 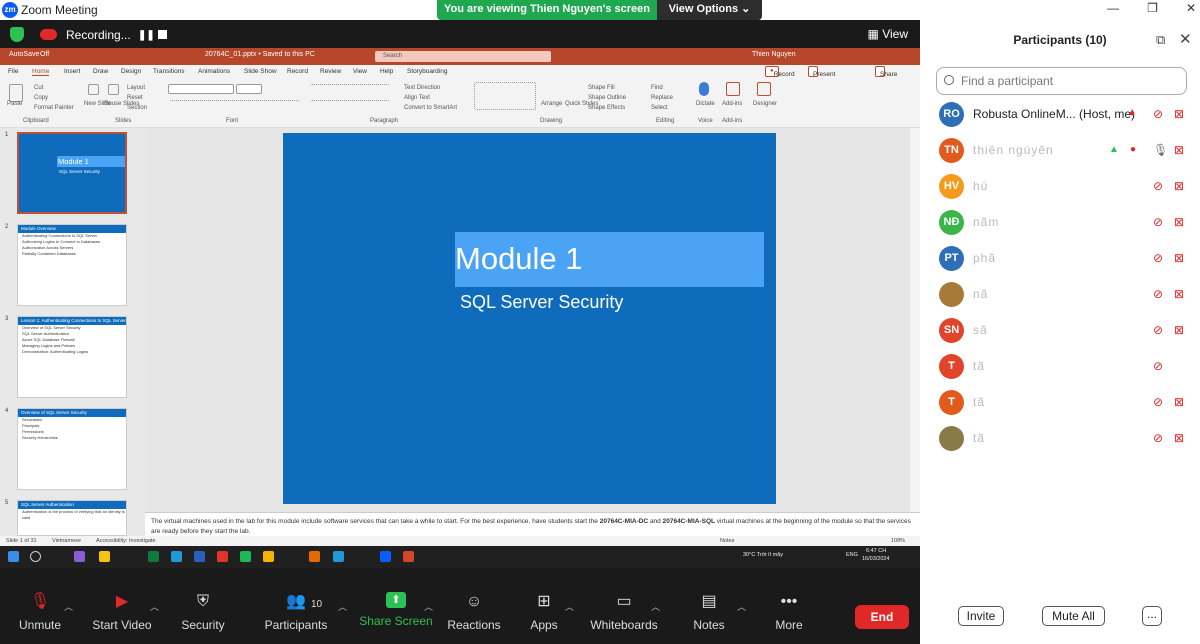 I want to click on tab-transitions: Transitions, so click(x=169, y=71).